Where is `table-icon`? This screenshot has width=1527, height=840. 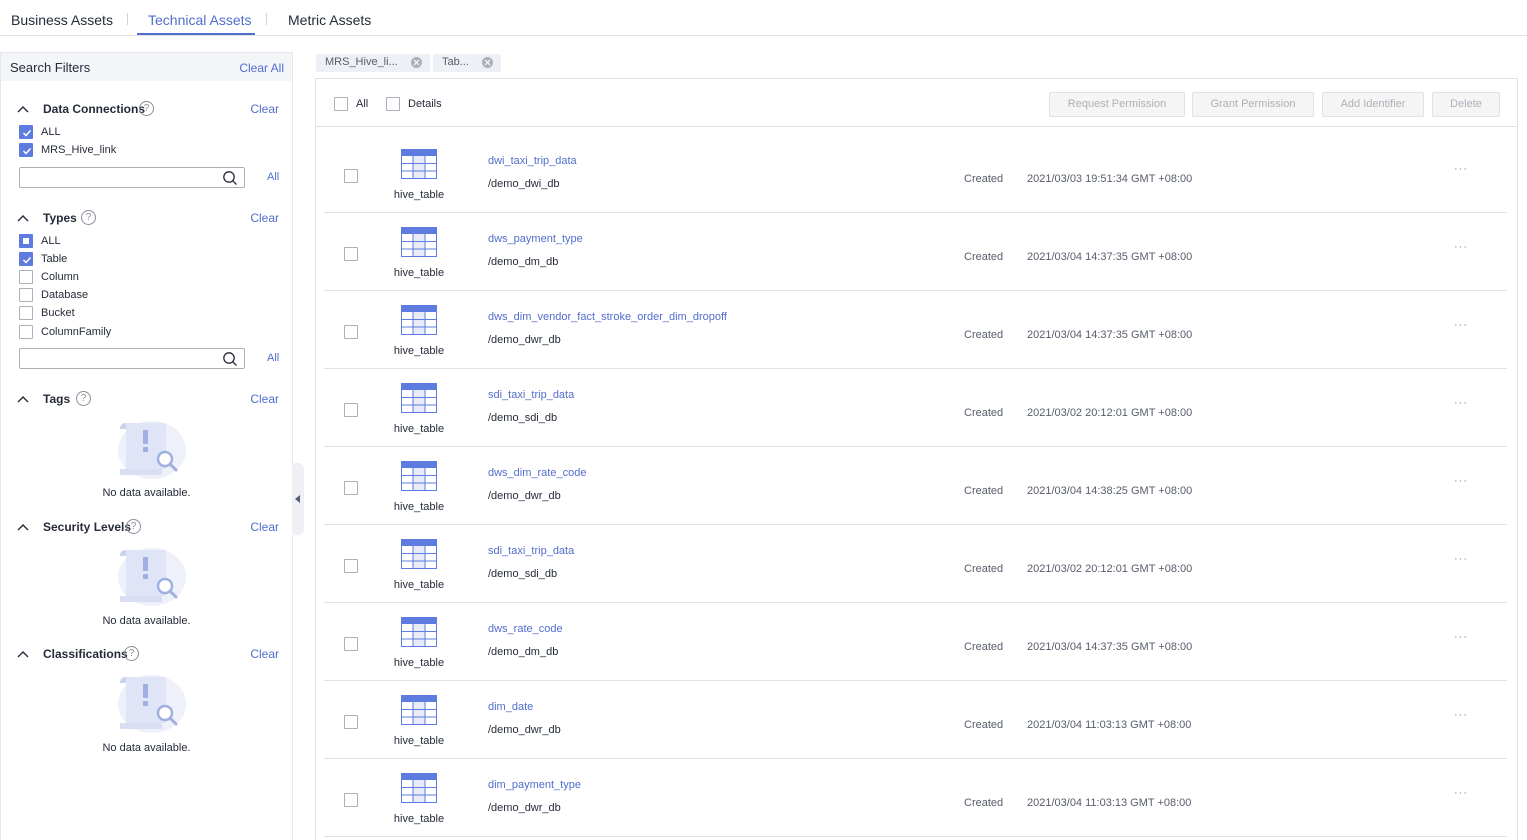 table-icon is located at coordinates (419, 554).